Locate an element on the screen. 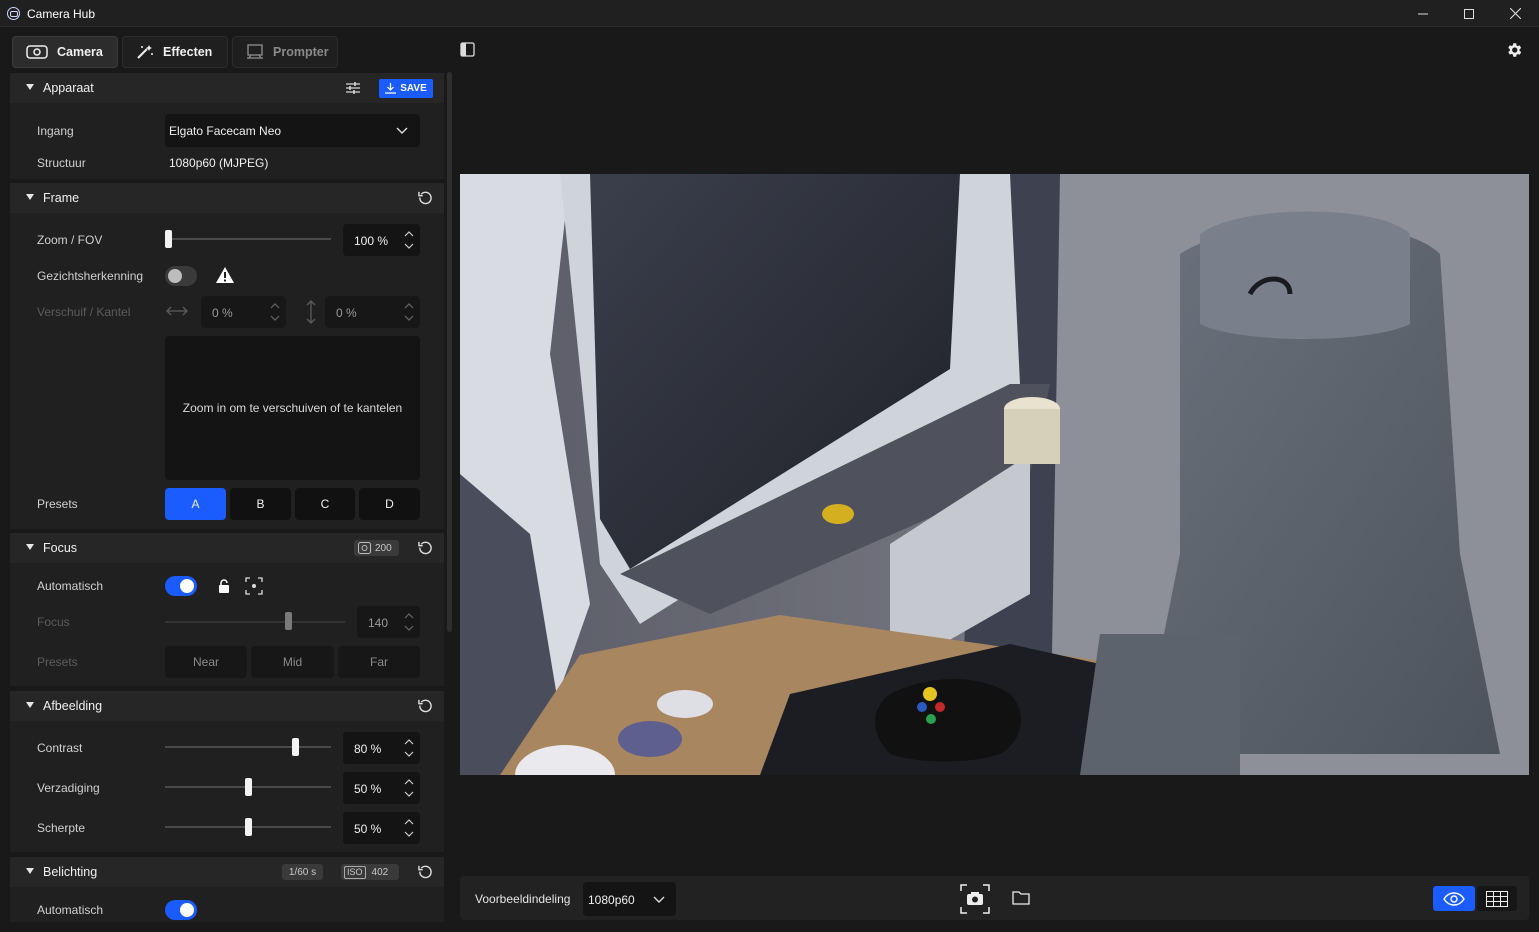  sidebar-toggle-icon is located at coordinates (467, 49).